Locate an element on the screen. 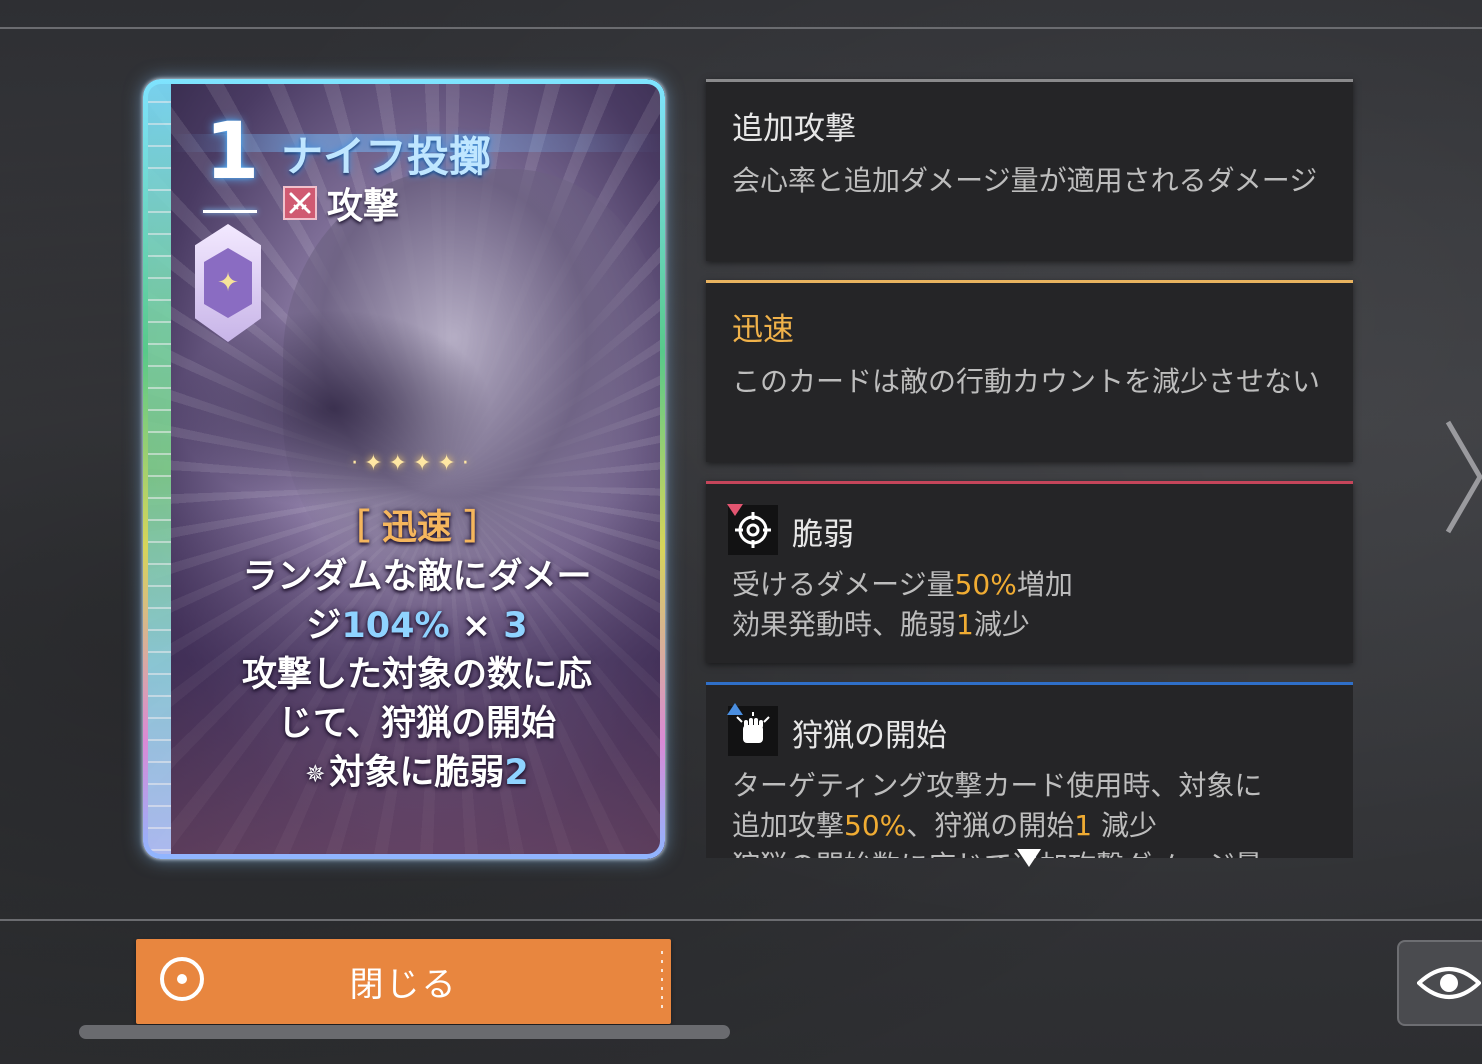 Image resolution: width=1482 pixels, height=1064 pixels. keyword-panel-vulnerable: 脆弱 受けるダメージ量50%増加 効果発動時、脆弱1減少 is located at coordinates (1029, 572).